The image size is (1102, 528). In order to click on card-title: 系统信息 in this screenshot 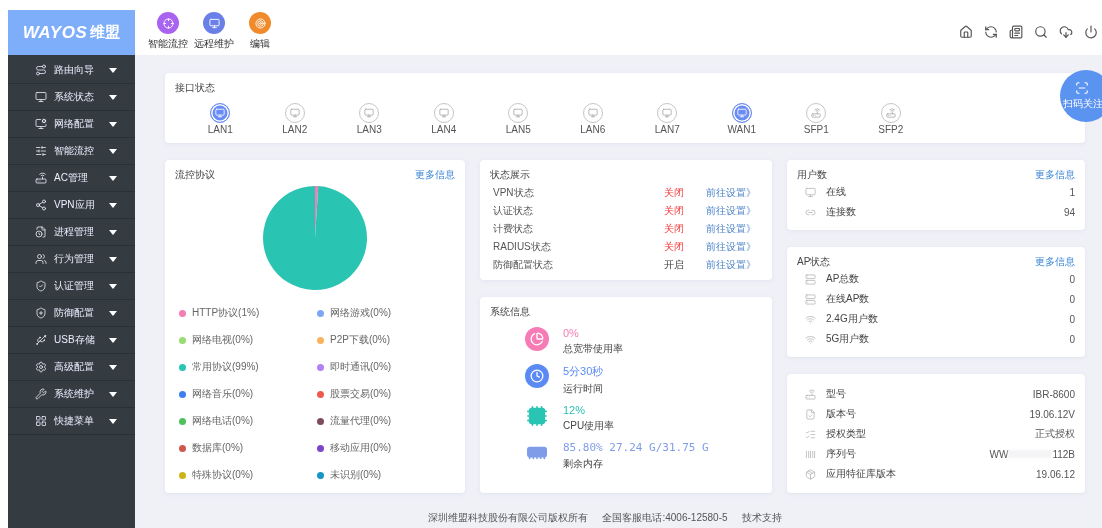, I will do `click(510, 312)`.